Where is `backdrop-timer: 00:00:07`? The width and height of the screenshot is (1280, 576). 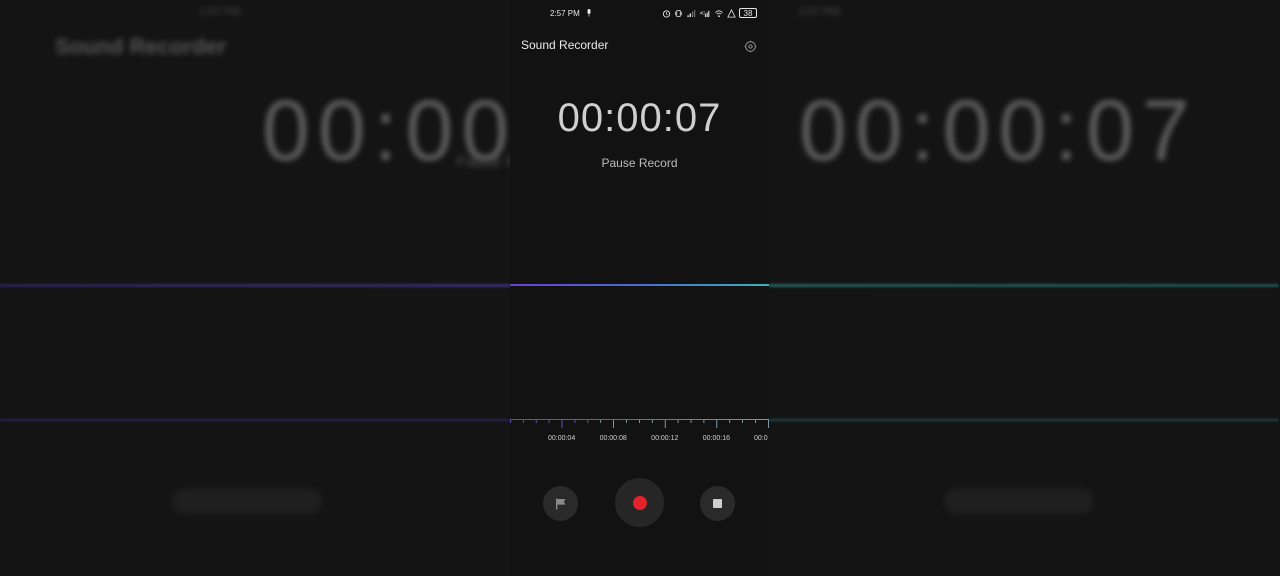 backdrop-timer: 00:00:07 is located at coordinates (998, 131).